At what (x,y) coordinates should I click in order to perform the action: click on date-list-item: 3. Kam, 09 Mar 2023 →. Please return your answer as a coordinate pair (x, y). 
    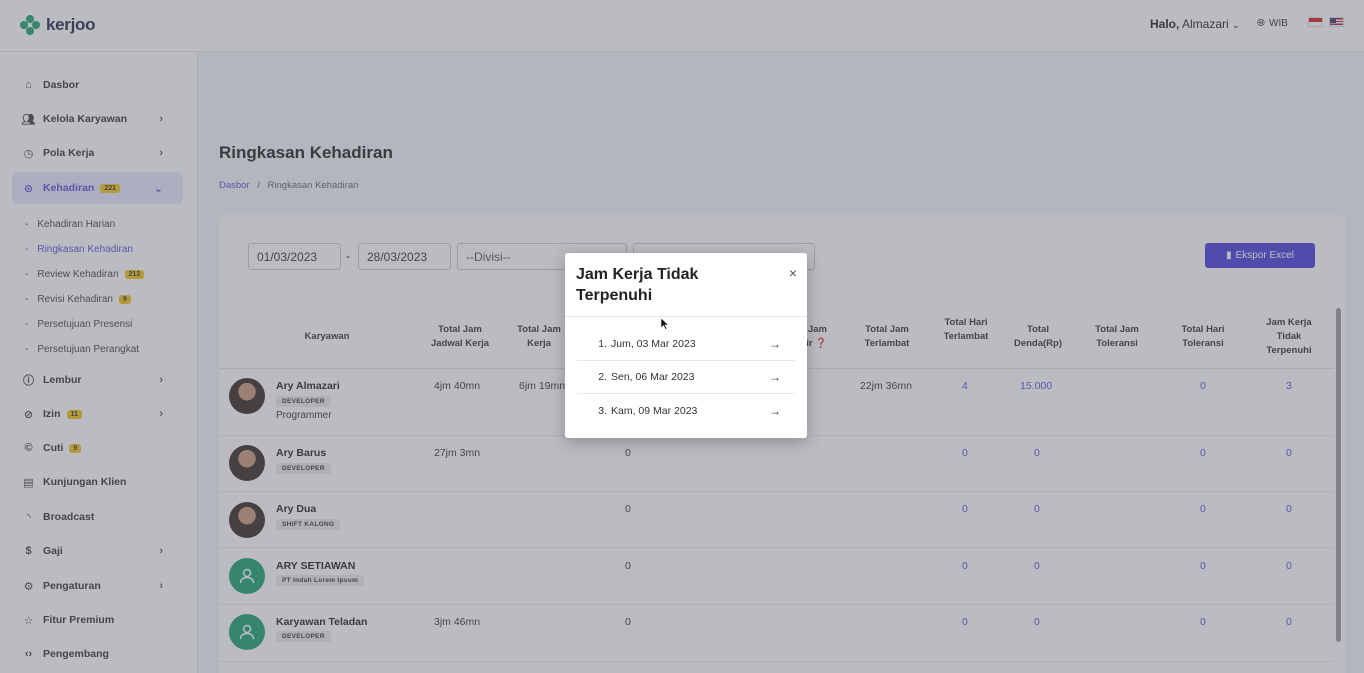
    Looking at the image, I should click on (686, 410).